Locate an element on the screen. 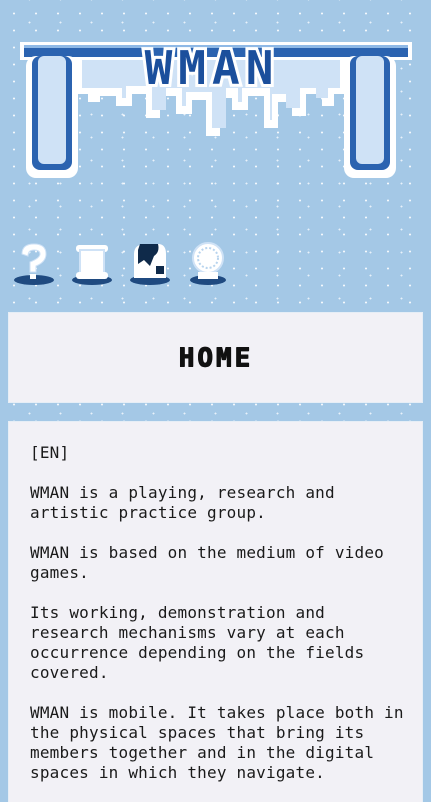  language-tag: [EN] is located at coordinates (50, 452).